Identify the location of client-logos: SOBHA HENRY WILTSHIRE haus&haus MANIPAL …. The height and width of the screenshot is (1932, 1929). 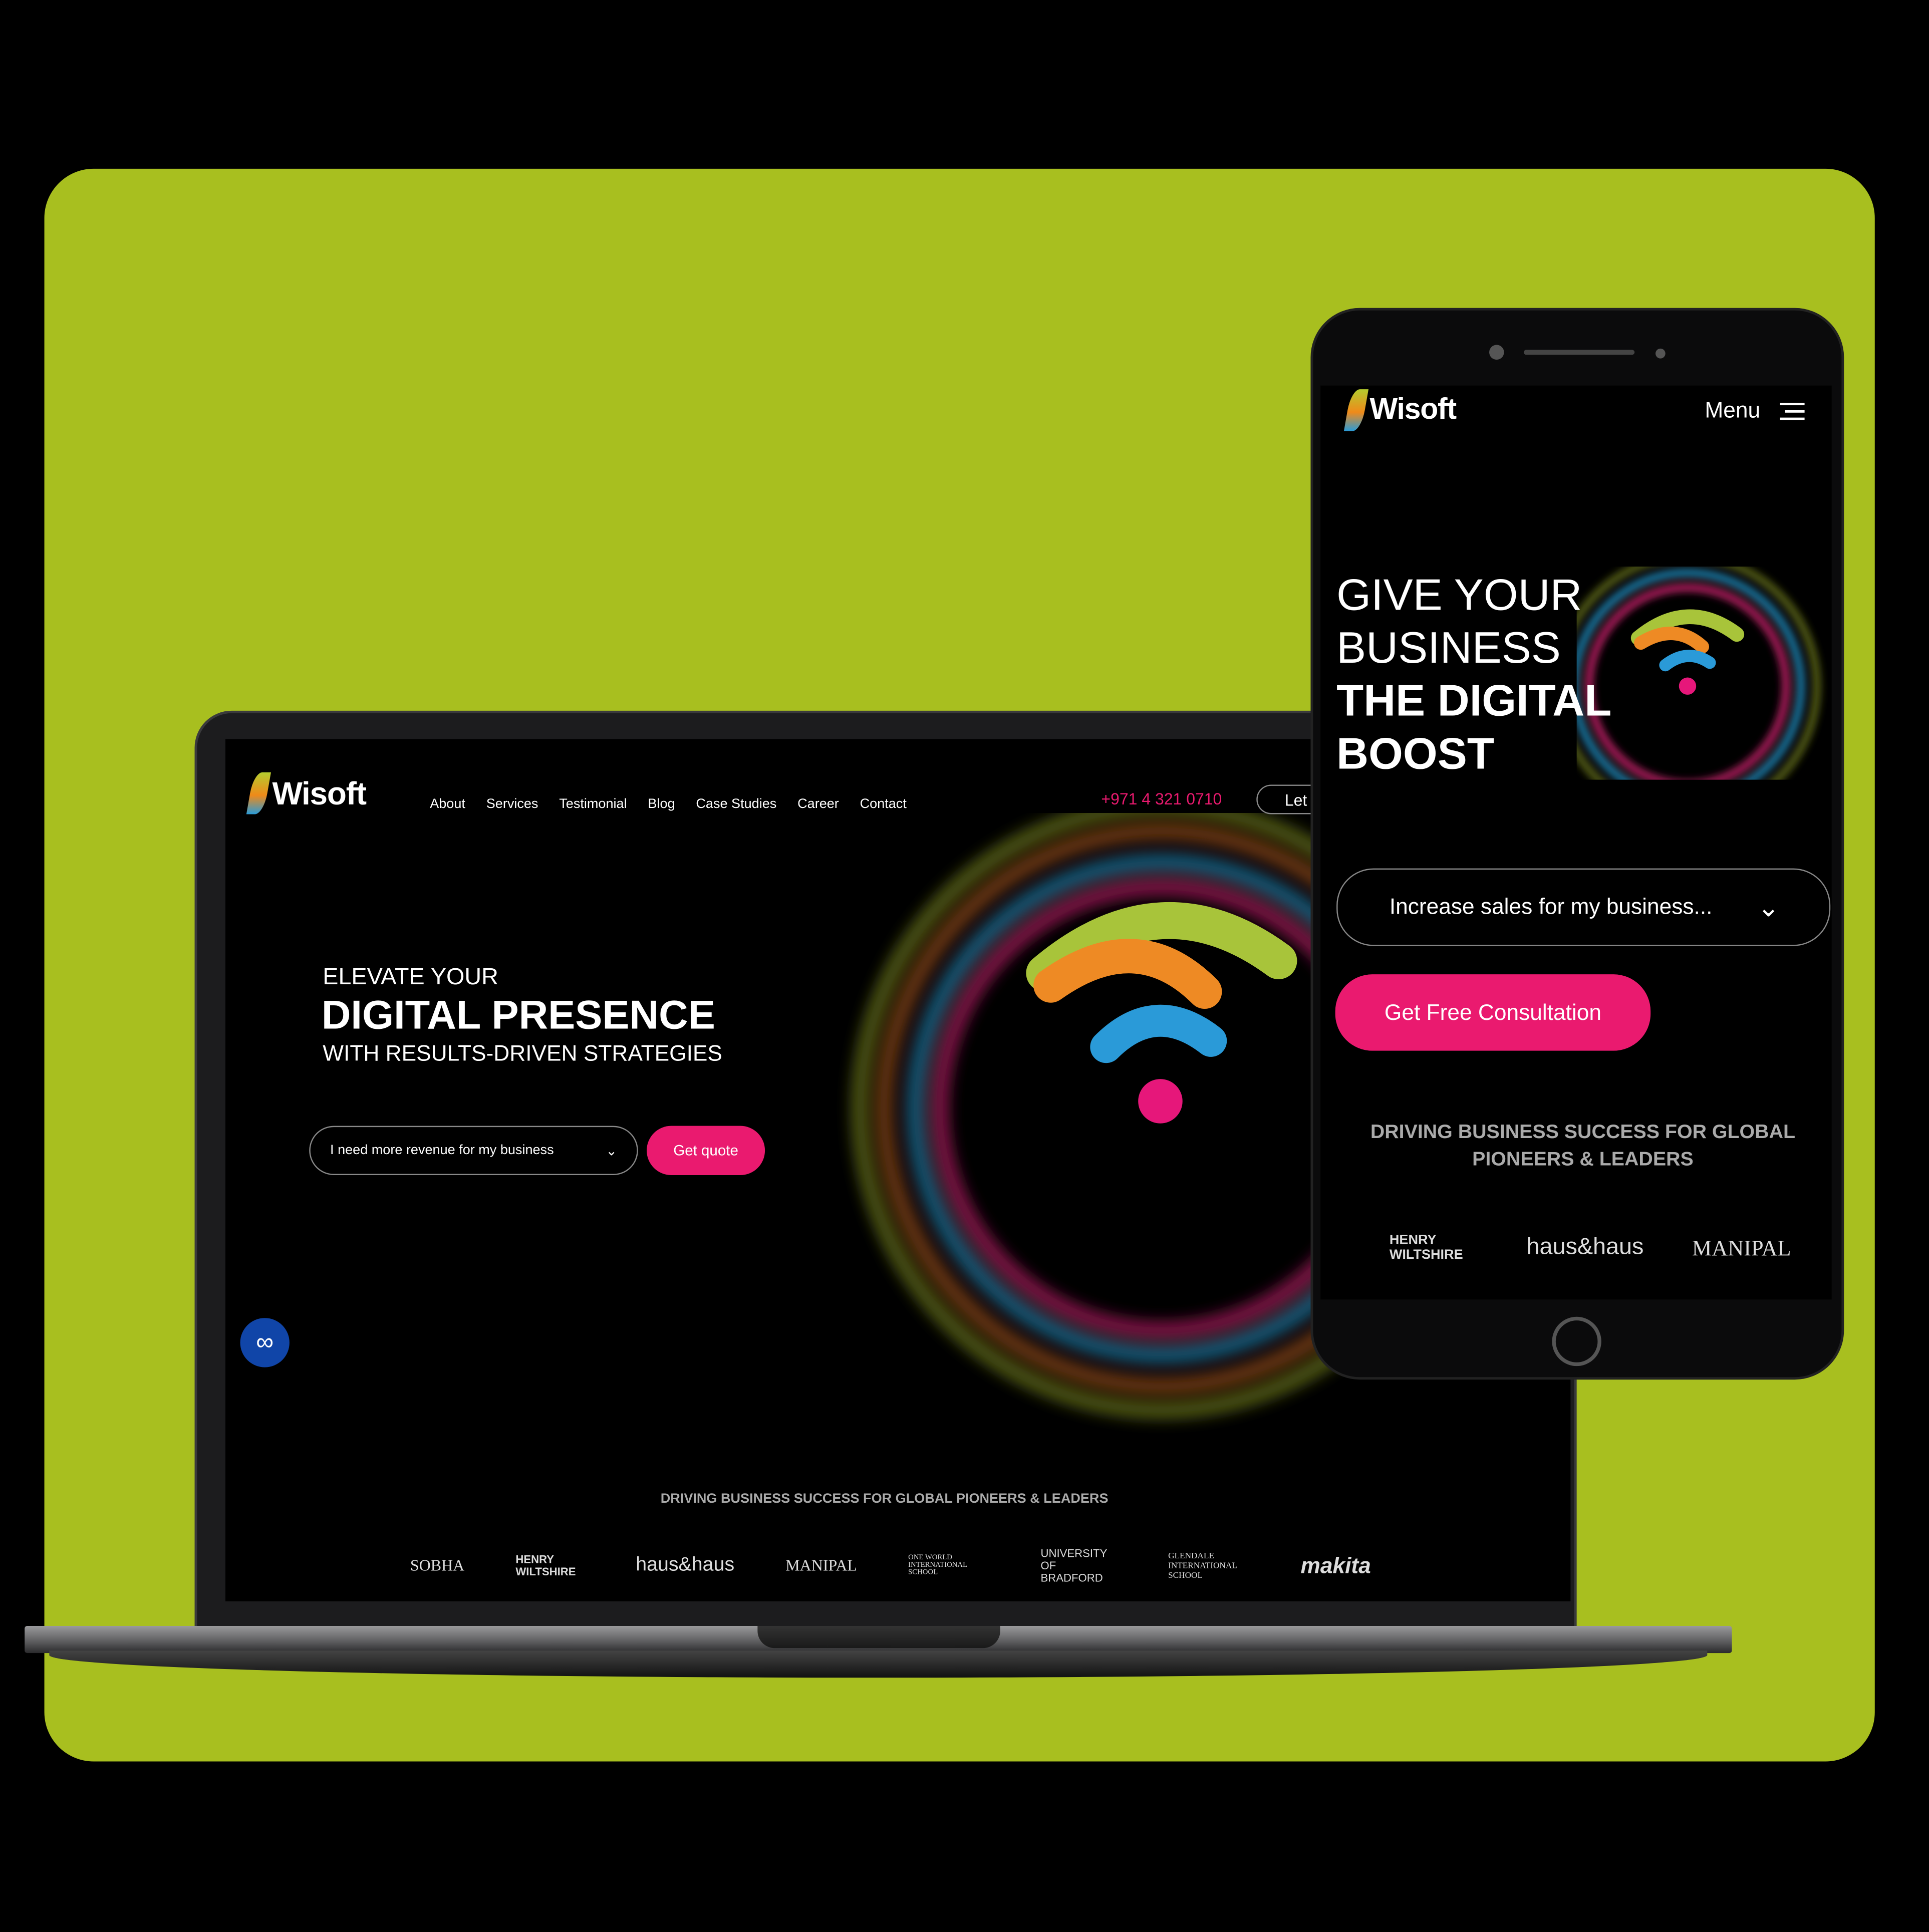
(890, 1565).